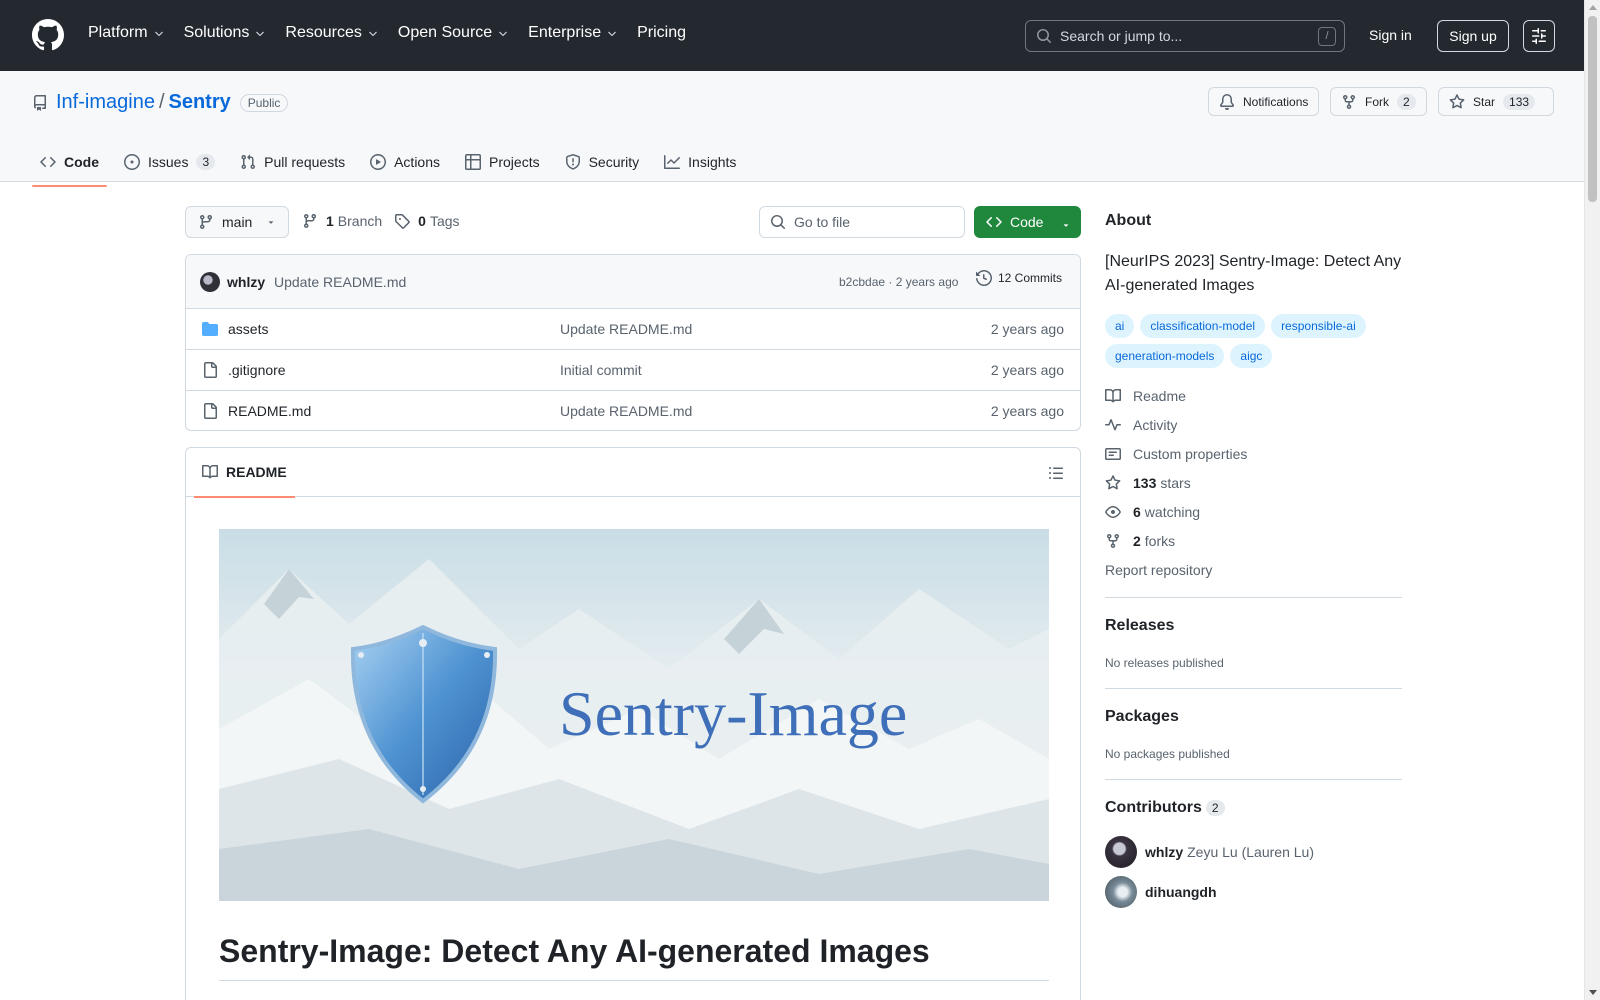  I want to click on tab-security: Security, so click(602, 162).